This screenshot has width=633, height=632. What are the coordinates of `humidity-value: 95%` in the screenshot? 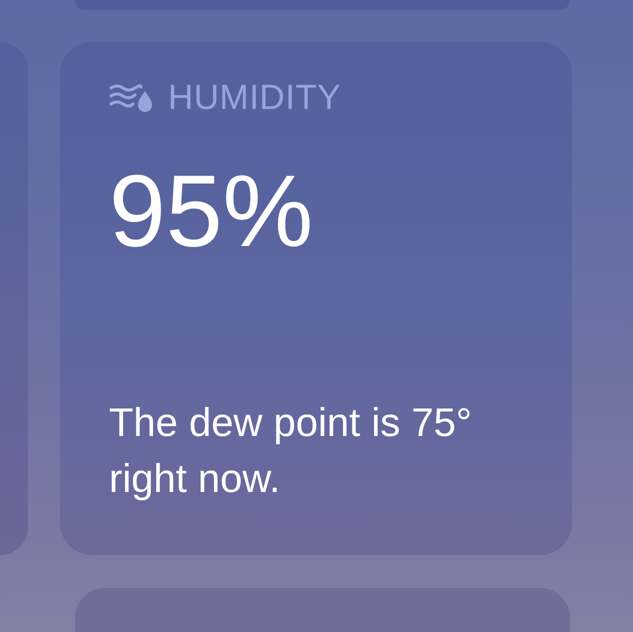 It's located at (211, 211).